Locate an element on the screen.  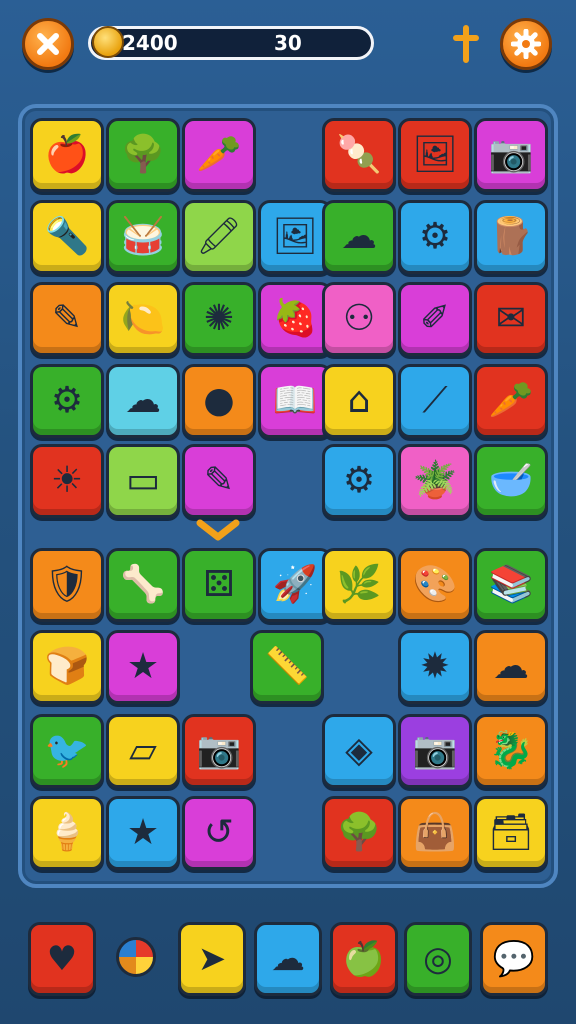
torch-icon: 🔦 is located at coordinates (67, 236).